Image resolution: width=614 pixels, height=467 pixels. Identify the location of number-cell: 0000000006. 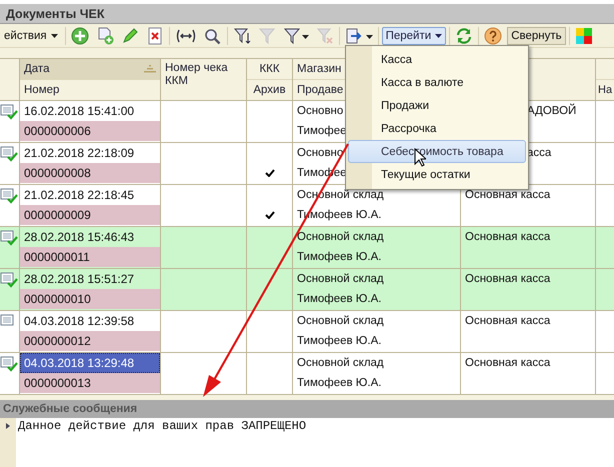
(90, 131).